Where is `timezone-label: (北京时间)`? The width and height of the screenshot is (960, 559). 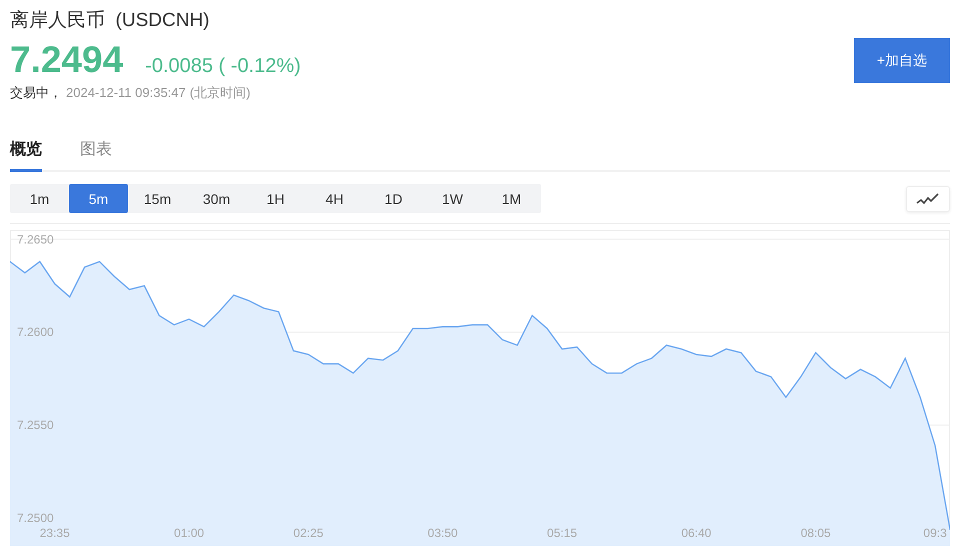
timezone-label: (北京时间) is located at coordinates (220, 93).